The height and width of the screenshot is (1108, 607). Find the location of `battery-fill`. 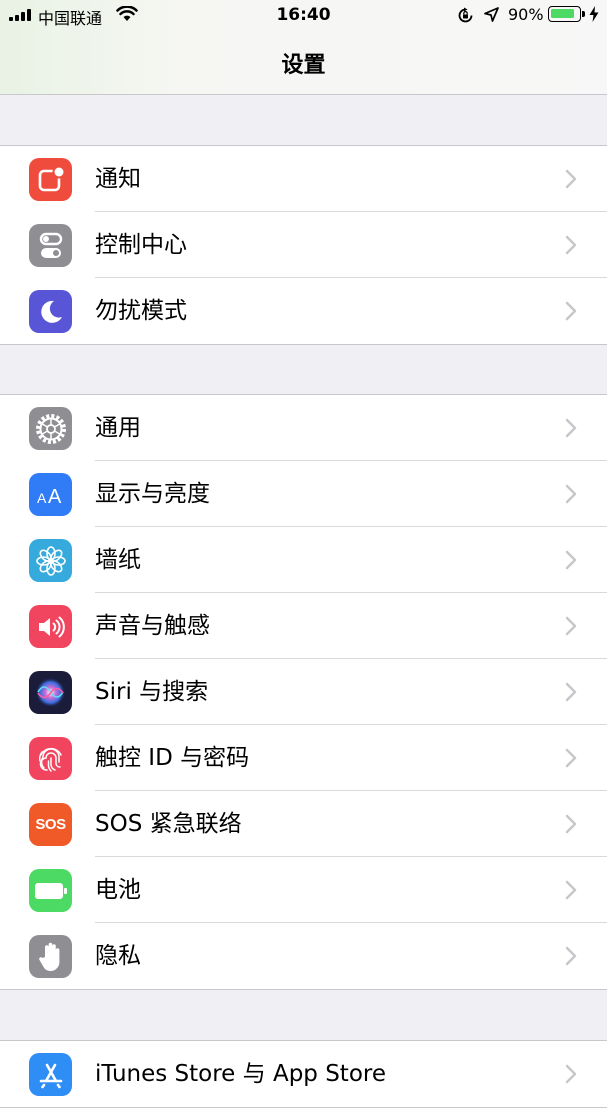

battery-fill is located at coordinates (563, 13).